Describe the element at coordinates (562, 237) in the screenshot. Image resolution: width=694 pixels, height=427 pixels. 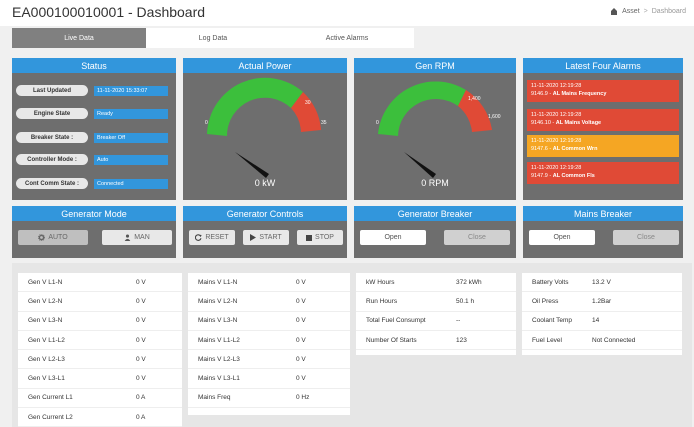
I see `mains-breaker-open-button: Open` at that location.